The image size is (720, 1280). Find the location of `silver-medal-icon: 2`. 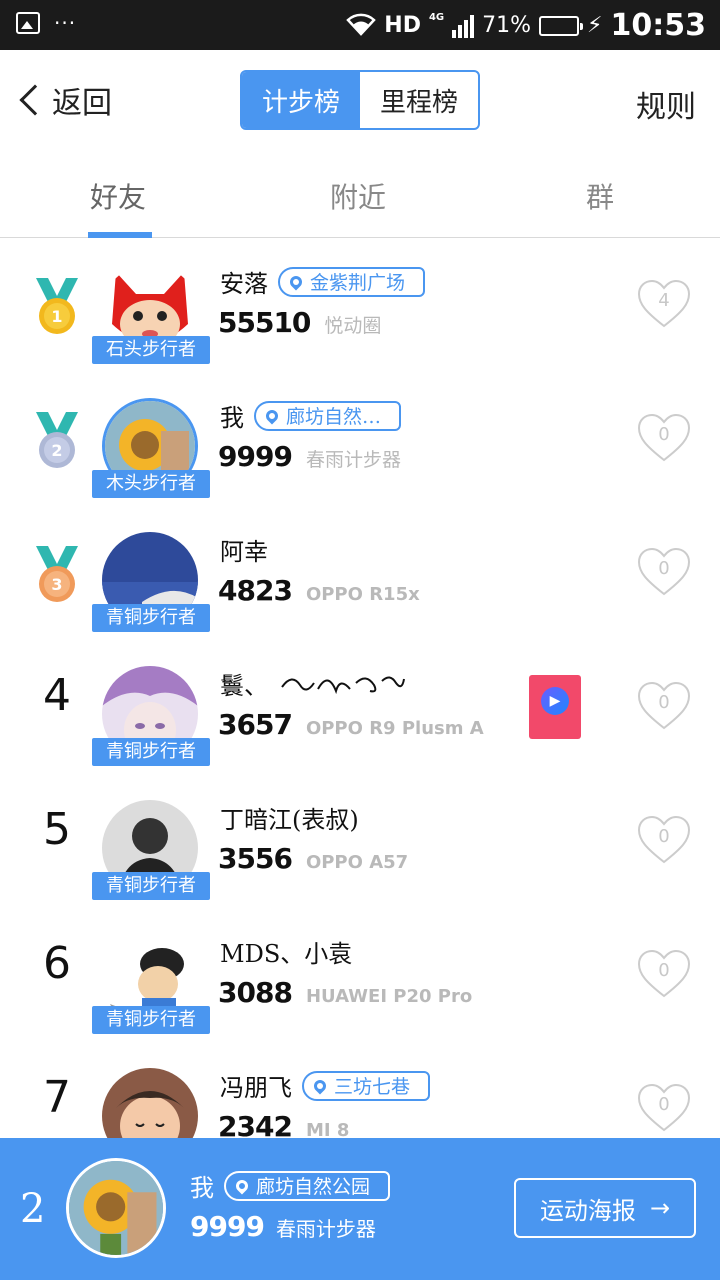

silver-medal-icon: 2 is located at coordinates (57, 440).